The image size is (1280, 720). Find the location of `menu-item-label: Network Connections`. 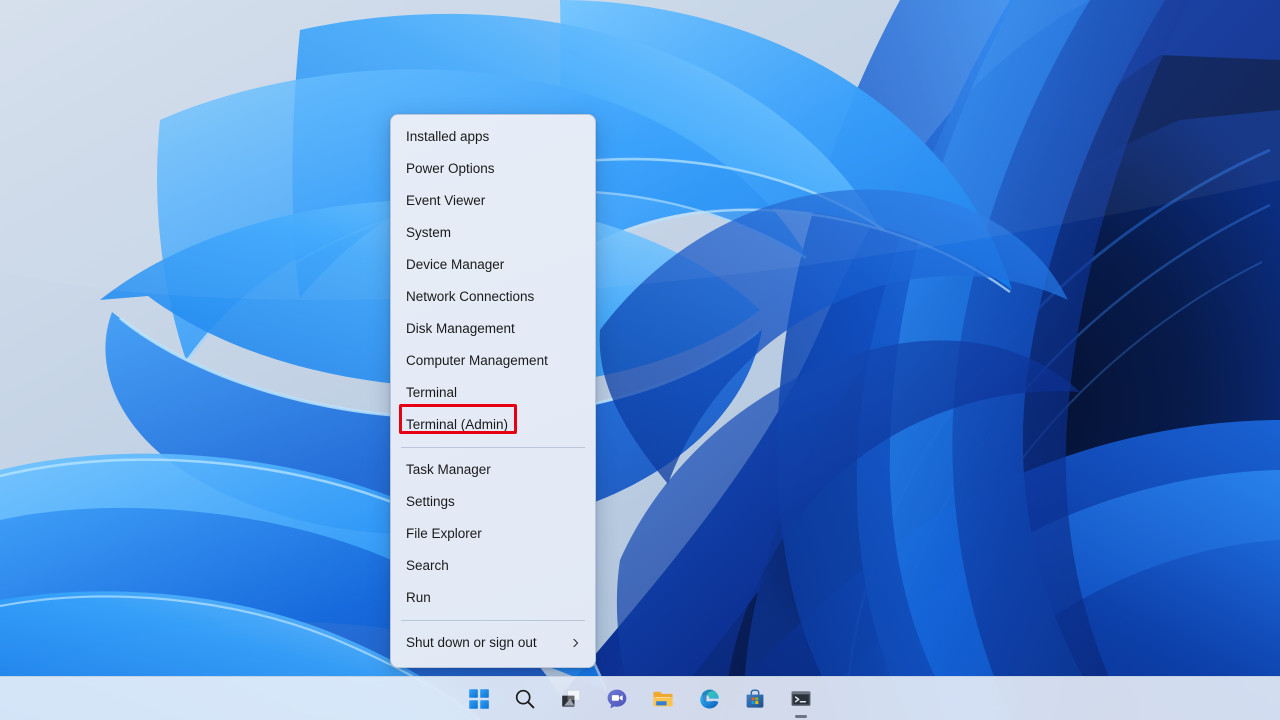

menu-item-label: Network Connections is located at coordinates (470, 297).